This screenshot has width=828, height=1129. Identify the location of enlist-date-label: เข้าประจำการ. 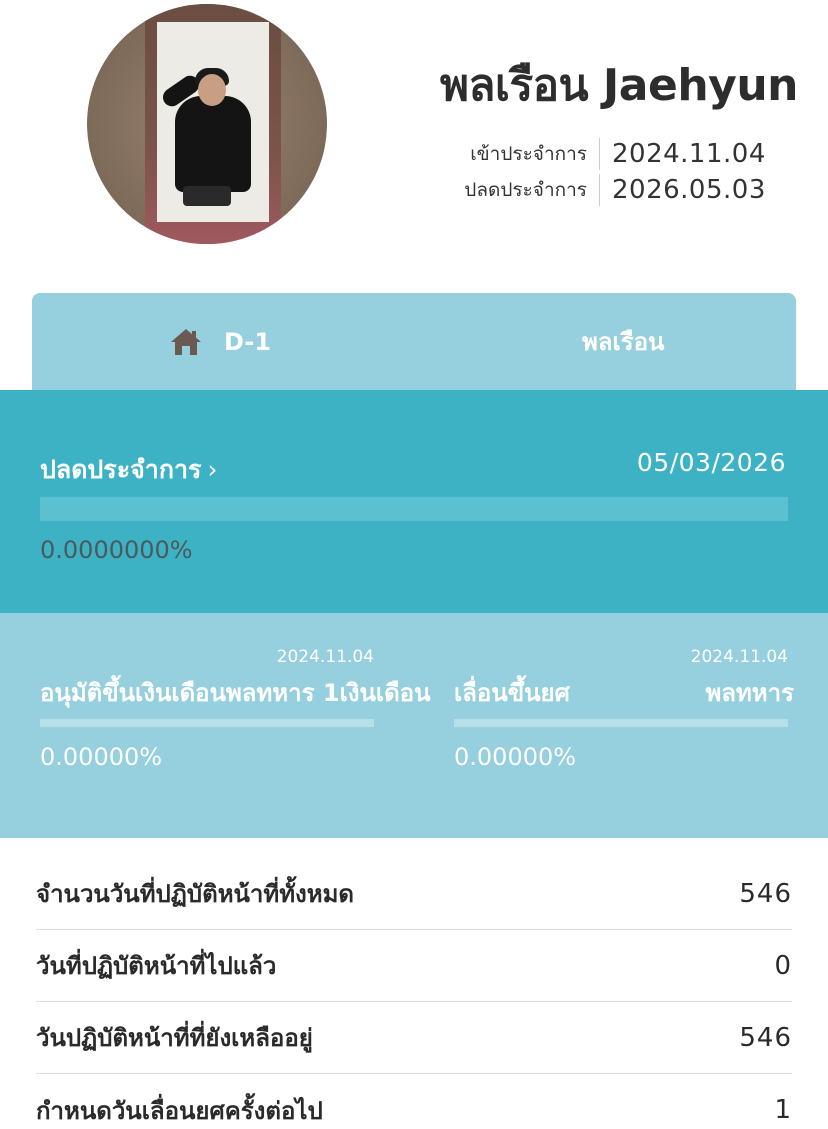
(530, 154).